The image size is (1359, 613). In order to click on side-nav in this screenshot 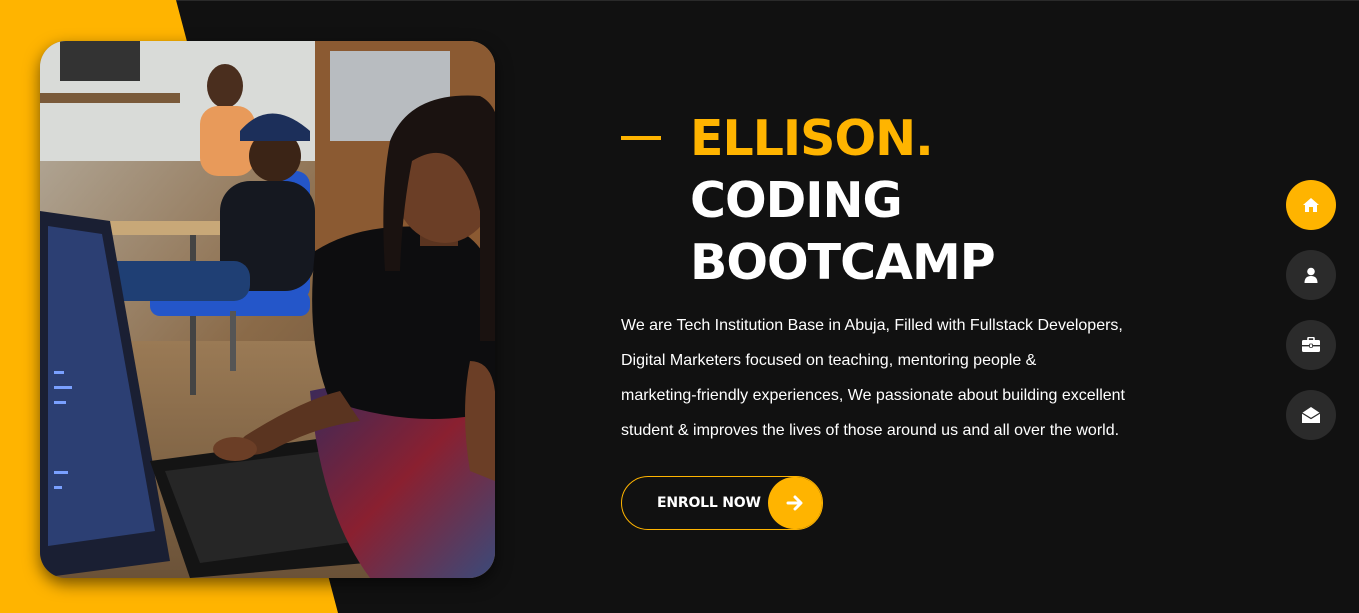, I will do `click(1311, 320)`.